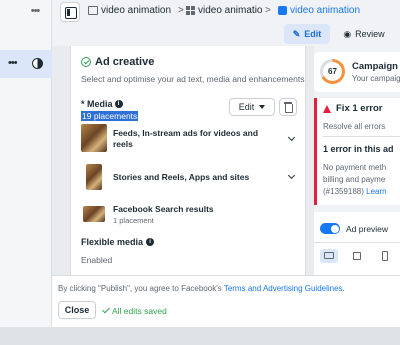 The height and width of the screenshot is (345, 400). What do you see at coordinates (330, 228) in the screenshot?
I see `ad-preview-toggle` at bounding box center [330, 228].